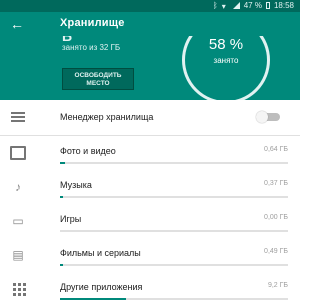 This screenshot has width=320, height=300. What do you see at coordinates (252, 5) in the screenshot?
I see `battery-percent: 47 %` at bounding box center [252, 5].